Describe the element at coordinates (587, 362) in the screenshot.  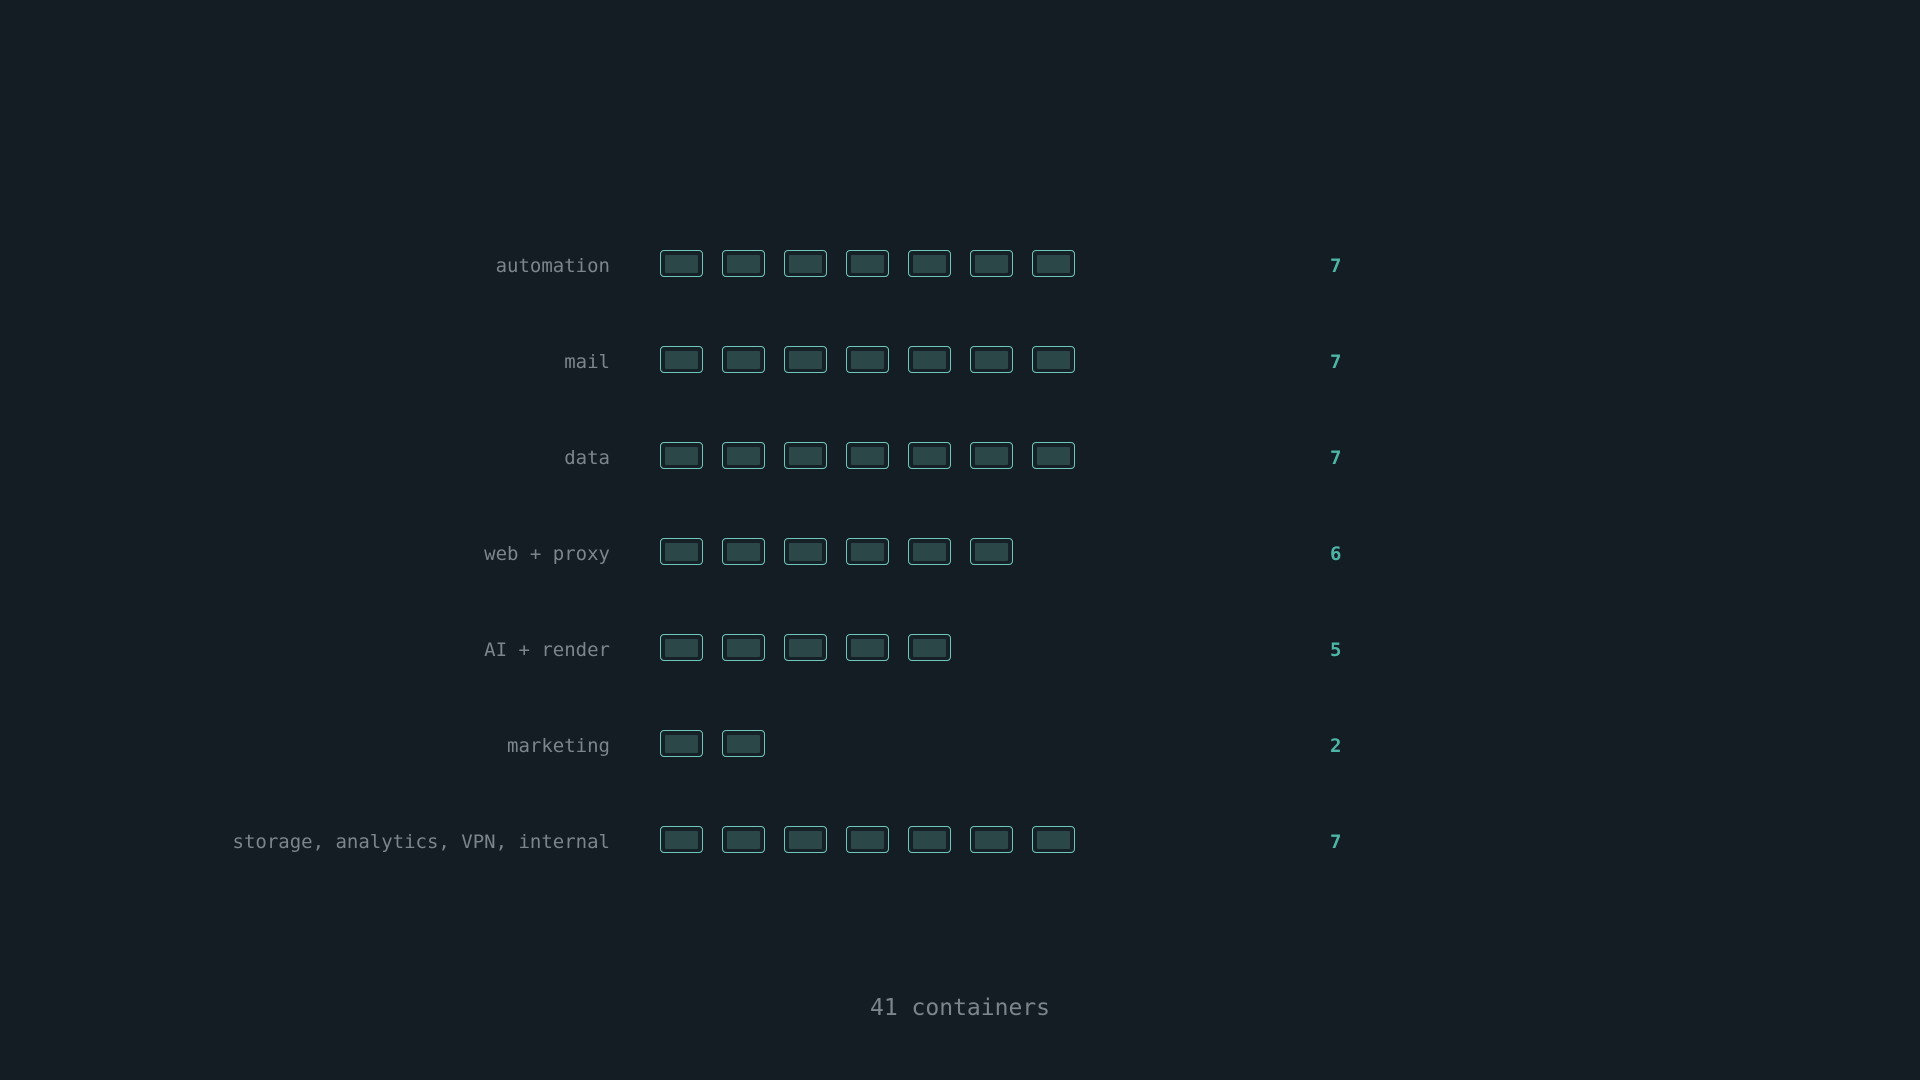
I see `group-label: mail` at that location.